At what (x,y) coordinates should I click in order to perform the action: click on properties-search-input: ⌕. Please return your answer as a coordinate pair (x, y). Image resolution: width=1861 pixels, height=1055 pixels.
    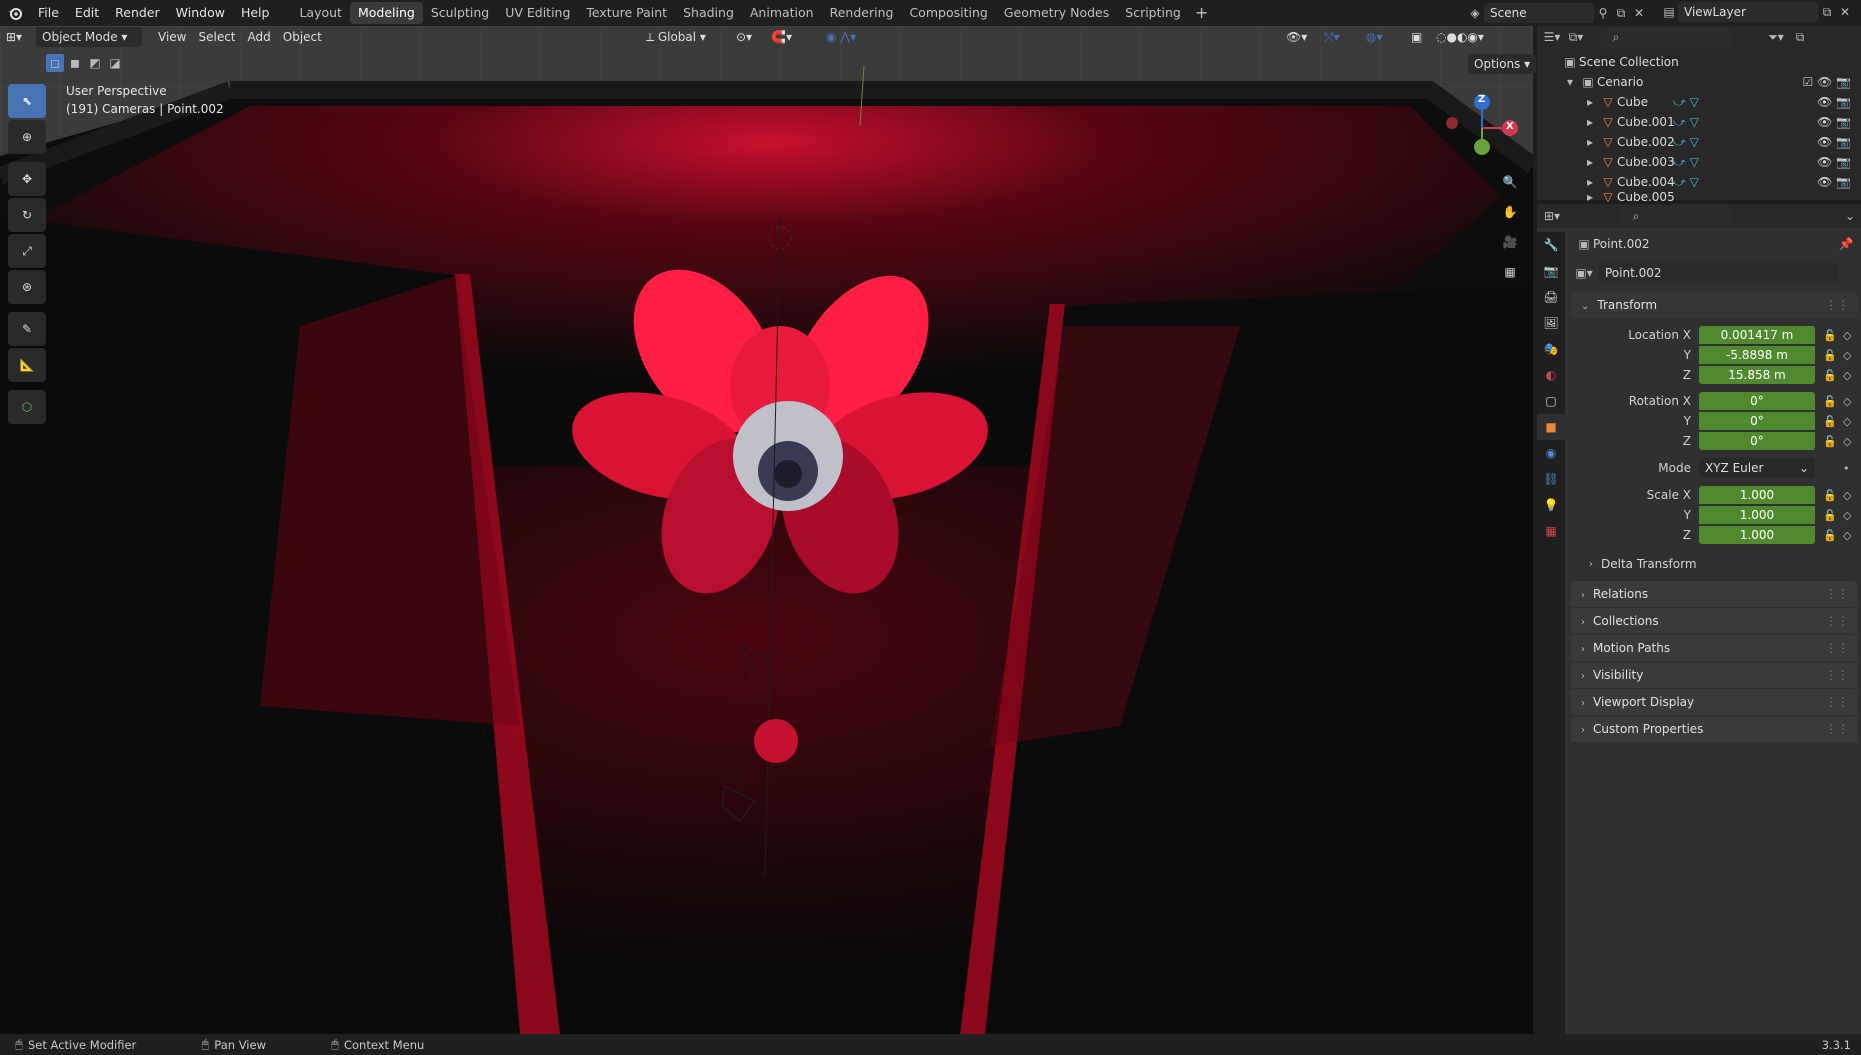
    Looking at the image, I should click on (1676, 216).